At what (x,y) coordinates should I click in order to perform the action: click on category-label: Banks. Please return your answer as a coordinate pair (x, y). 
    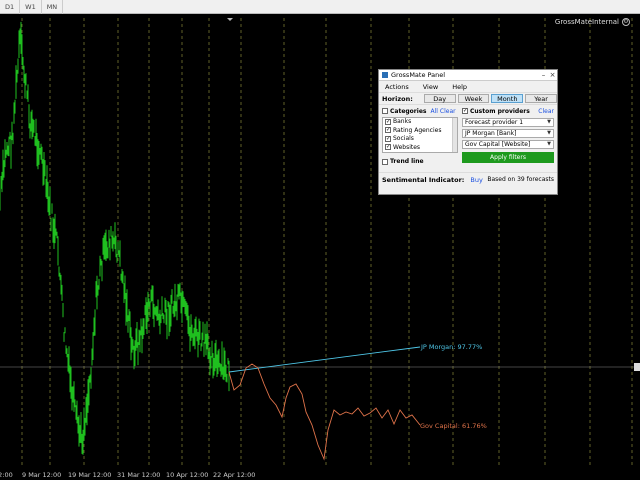
    Looking at the image, I should click on (402, 122).